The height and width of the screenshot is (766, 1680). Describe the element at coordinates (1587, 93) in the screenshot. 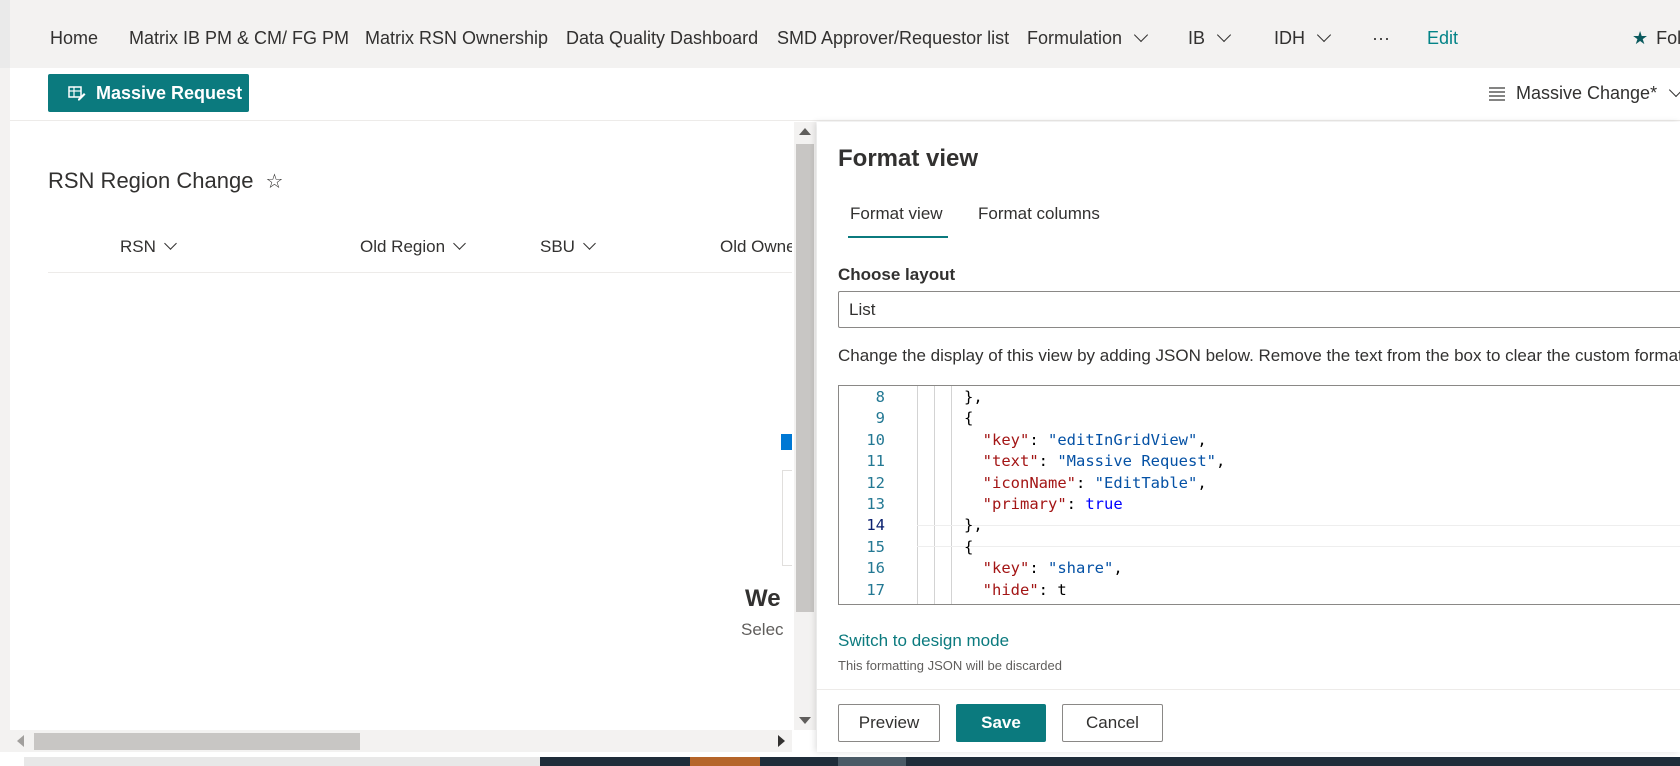

I see `view-name-label: Massive Change*` at that location.